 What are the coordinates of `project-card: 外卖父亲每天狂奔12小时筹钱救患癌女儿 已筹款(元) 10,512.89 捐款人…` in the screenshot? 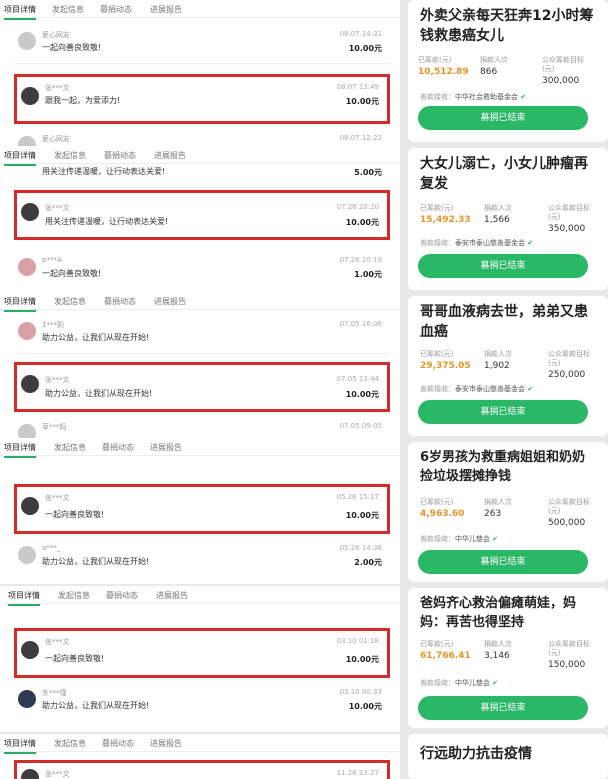 It's located at (508, 71).